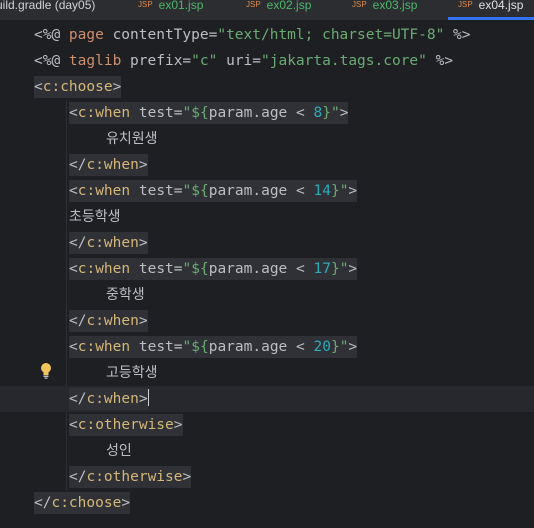 The width and height of the screenshot is (534, 528). I want to click on attribute-value: "text/html; charset=UTF-8", so click(331, 35).